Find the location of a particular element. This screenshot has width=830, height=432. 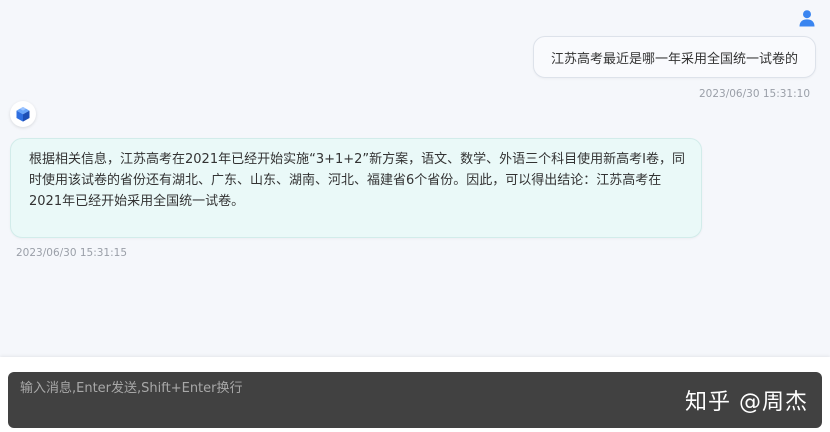

user-icon is located at coordinates (807, 18).